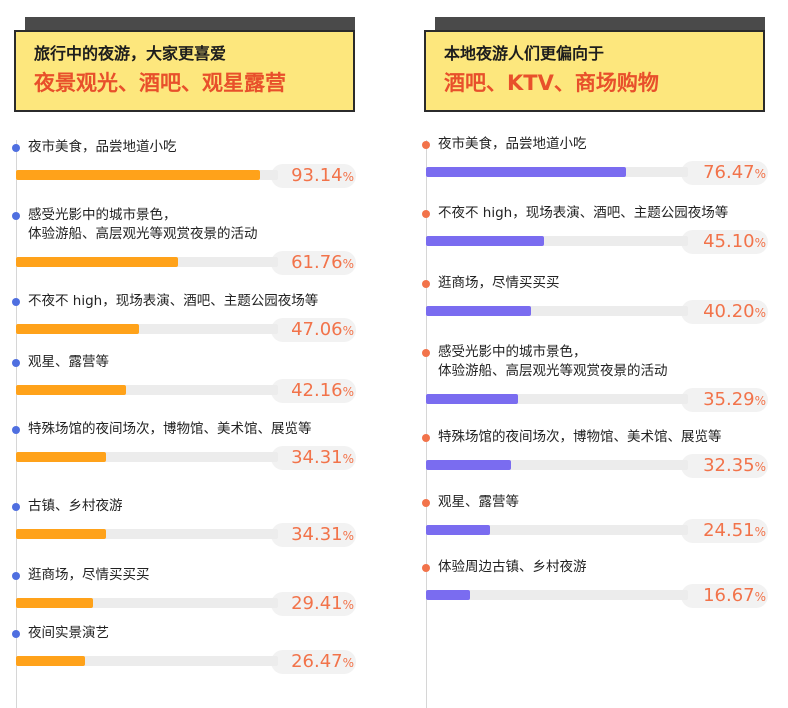 The image size is (788, 708). Describe the element at coordinates (512, 144) in the screenshot. I see `right-bar-label: 夜市美食，品尝地道小吃` at that location.